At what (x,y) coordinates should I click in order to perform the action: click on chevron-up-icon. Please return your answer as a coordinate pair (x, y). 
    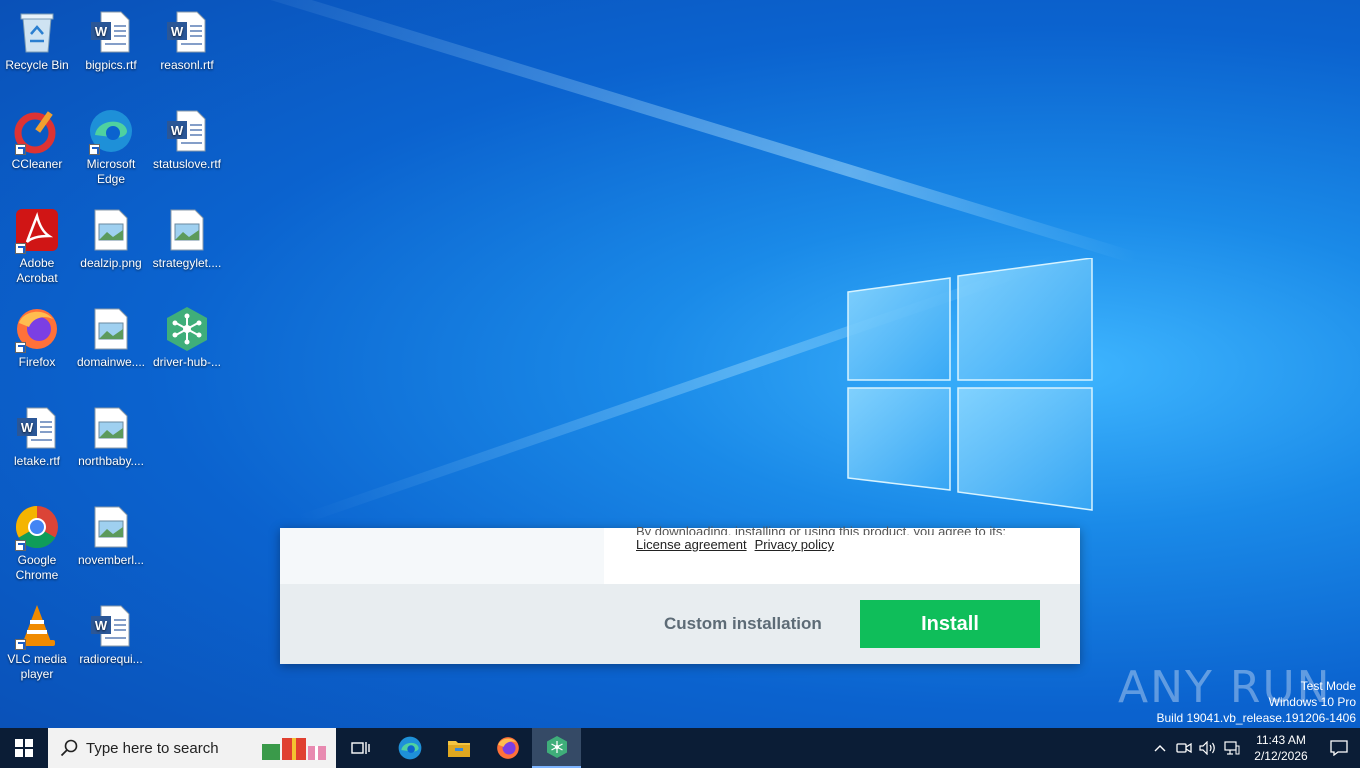
    Looking at the image, I should click on (1160, 748).